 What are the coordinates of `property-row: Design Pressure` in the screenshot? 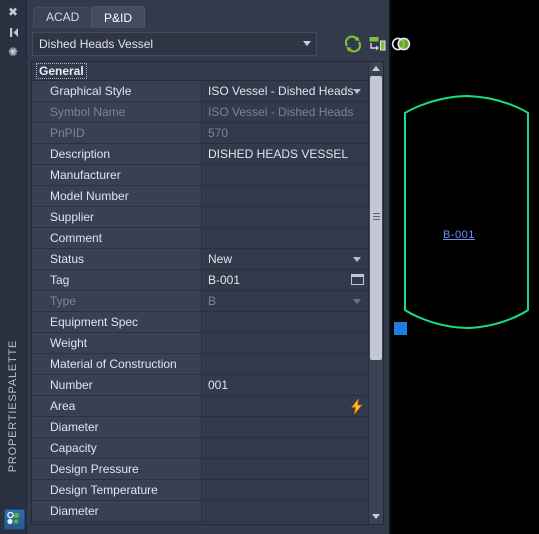 It's located at (200, 469).